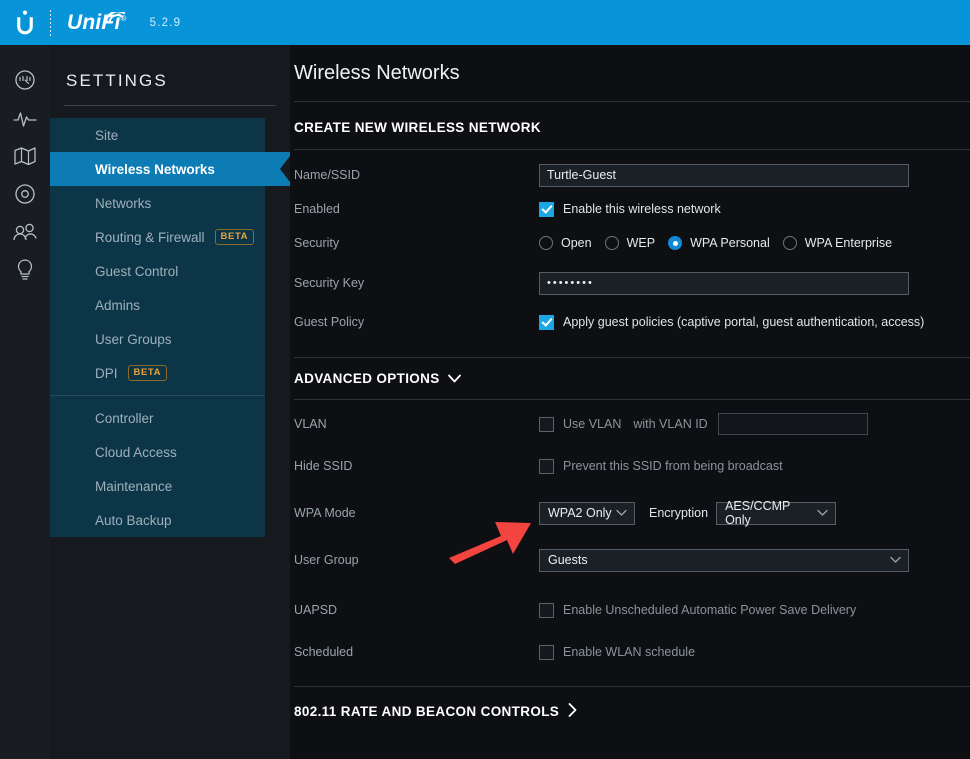 The height and width of the screenshot is (759, 970). Describe the element at coordinates (123, 203) in the screenshot. I see `menu-label: Networks` at that location.